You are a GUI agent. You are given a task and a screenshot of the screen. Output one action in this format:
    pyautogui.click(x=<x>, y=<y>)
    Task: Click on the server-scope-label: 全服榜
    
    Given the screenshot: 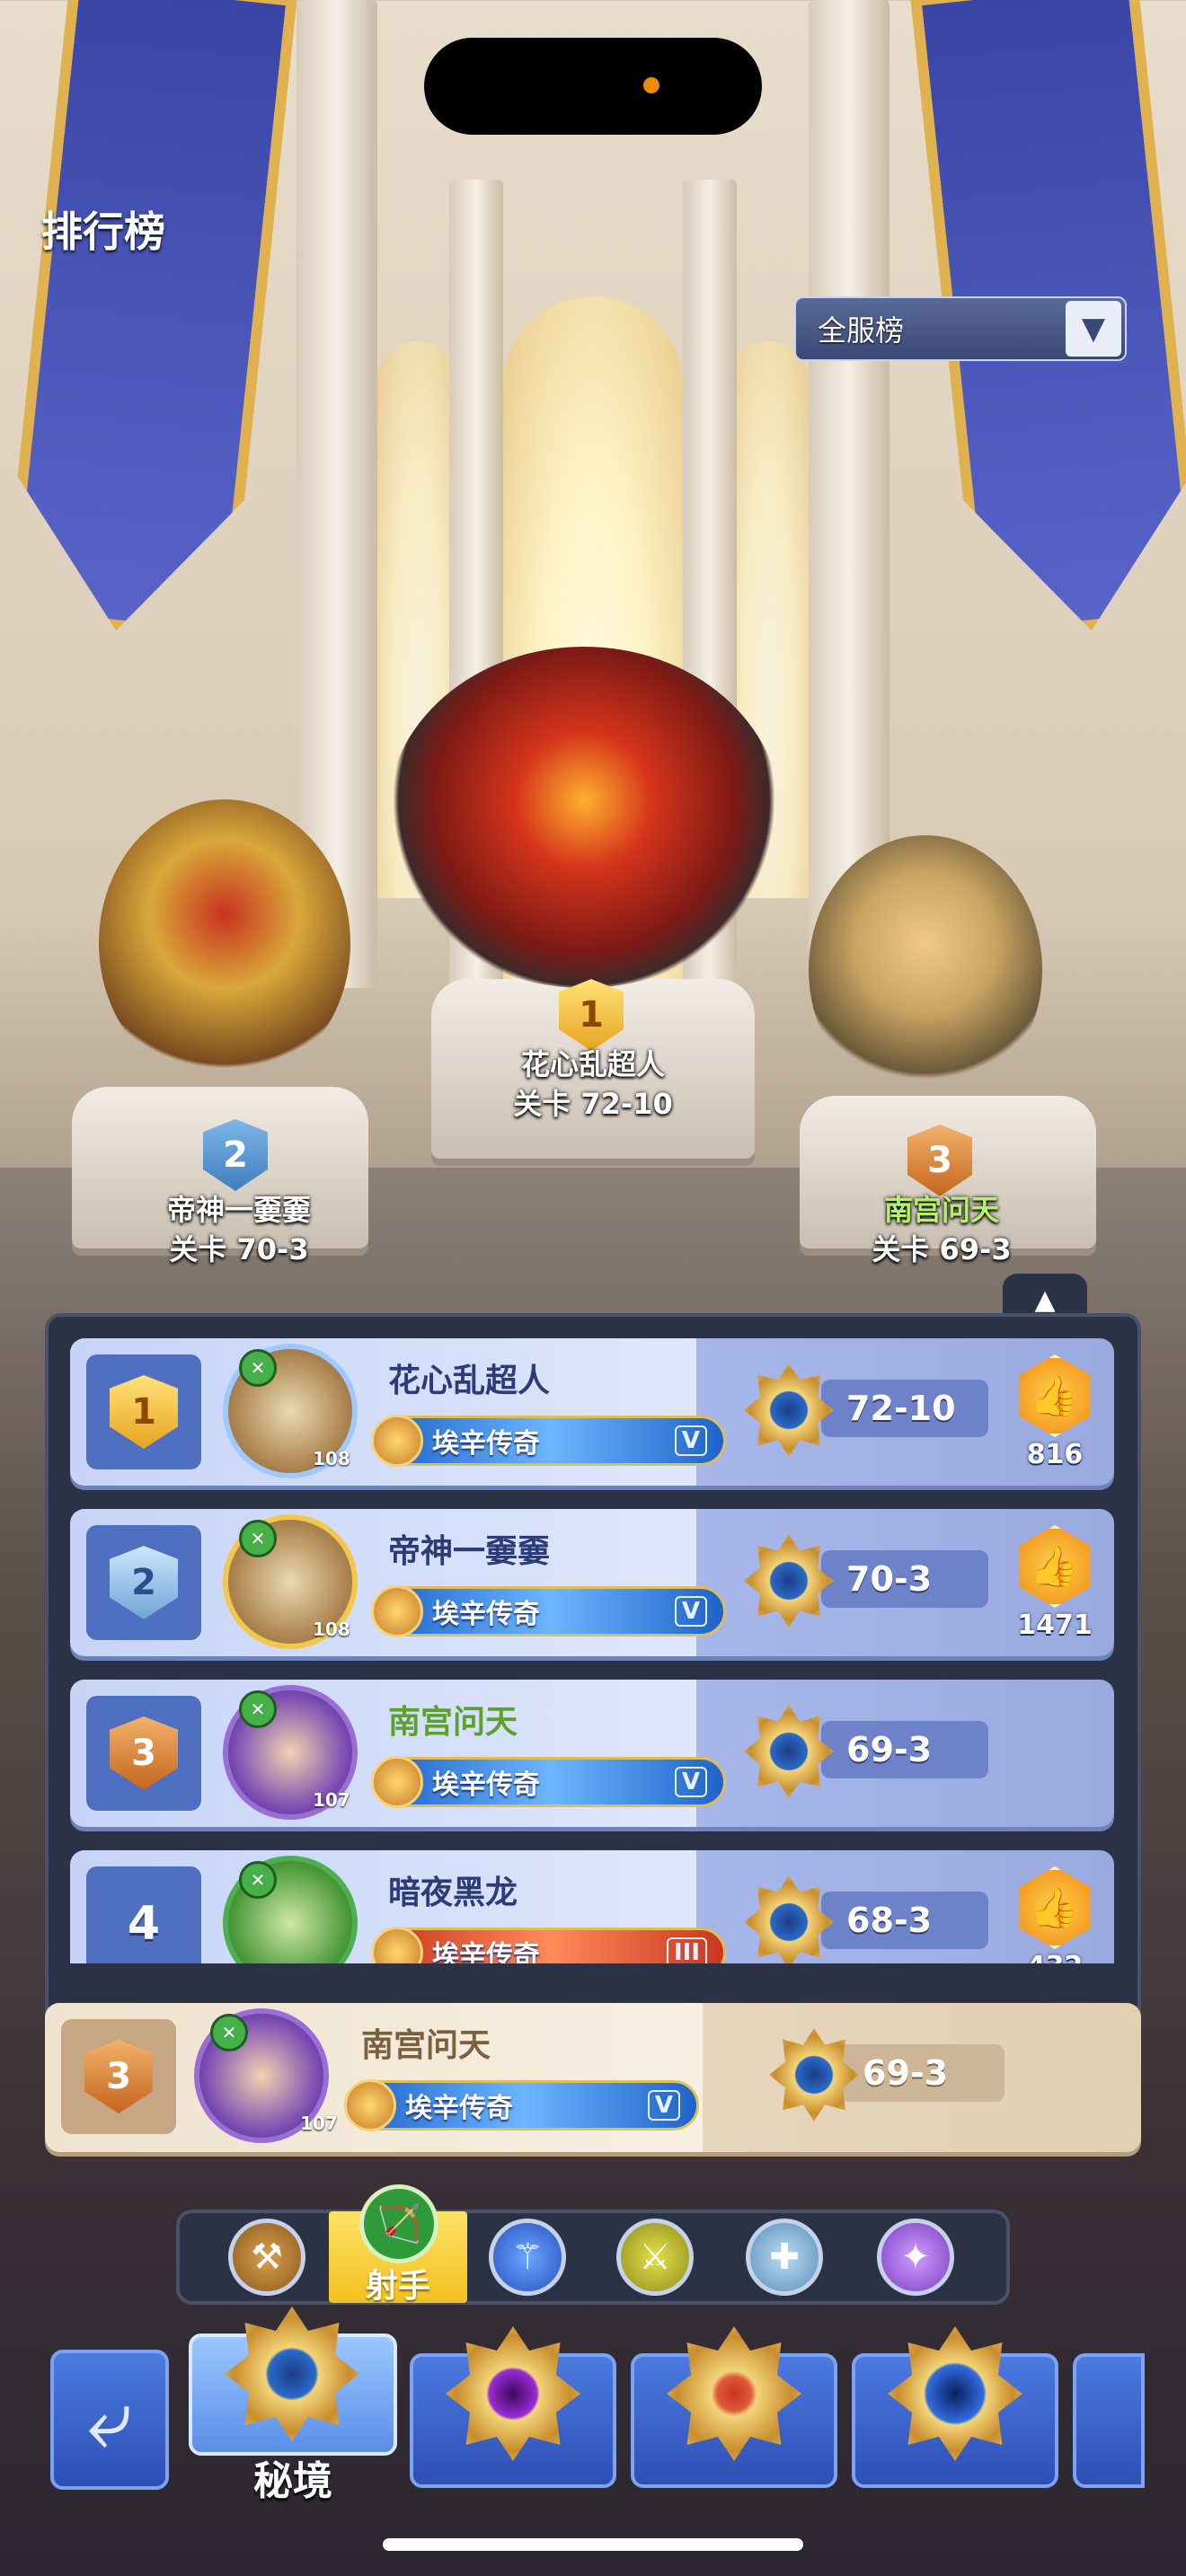 What is the action you would take?
    pyautogui.click(x=861, y=330)
    